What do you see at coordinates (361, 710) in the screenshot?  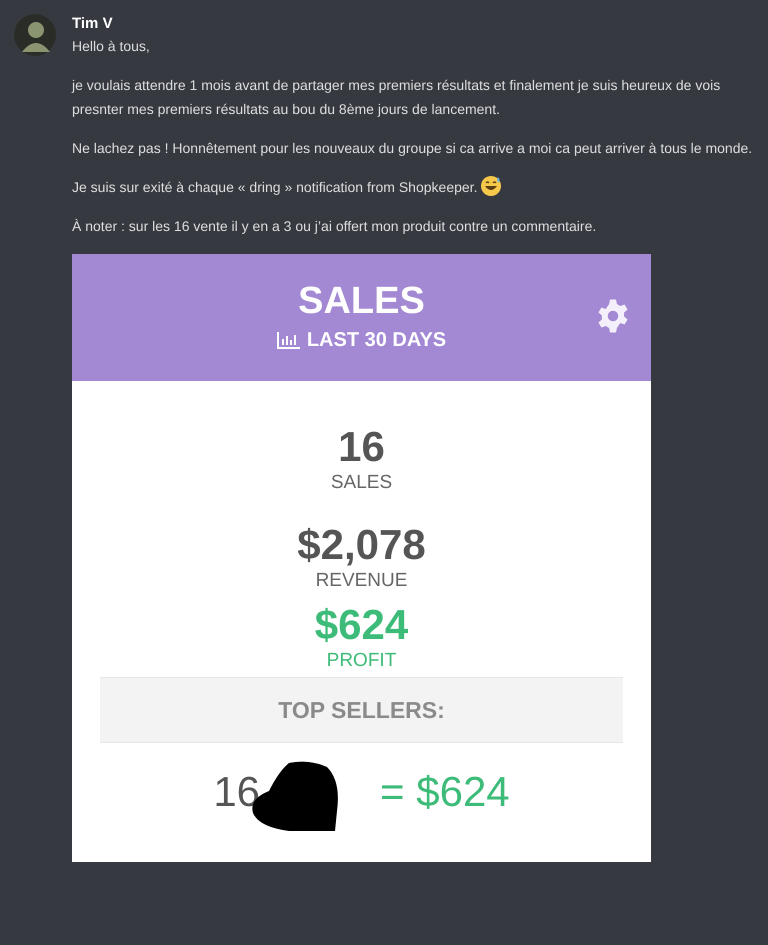 I see `top-sellers-heading: TOP SELLERS:` at bounding box center [361, 710].